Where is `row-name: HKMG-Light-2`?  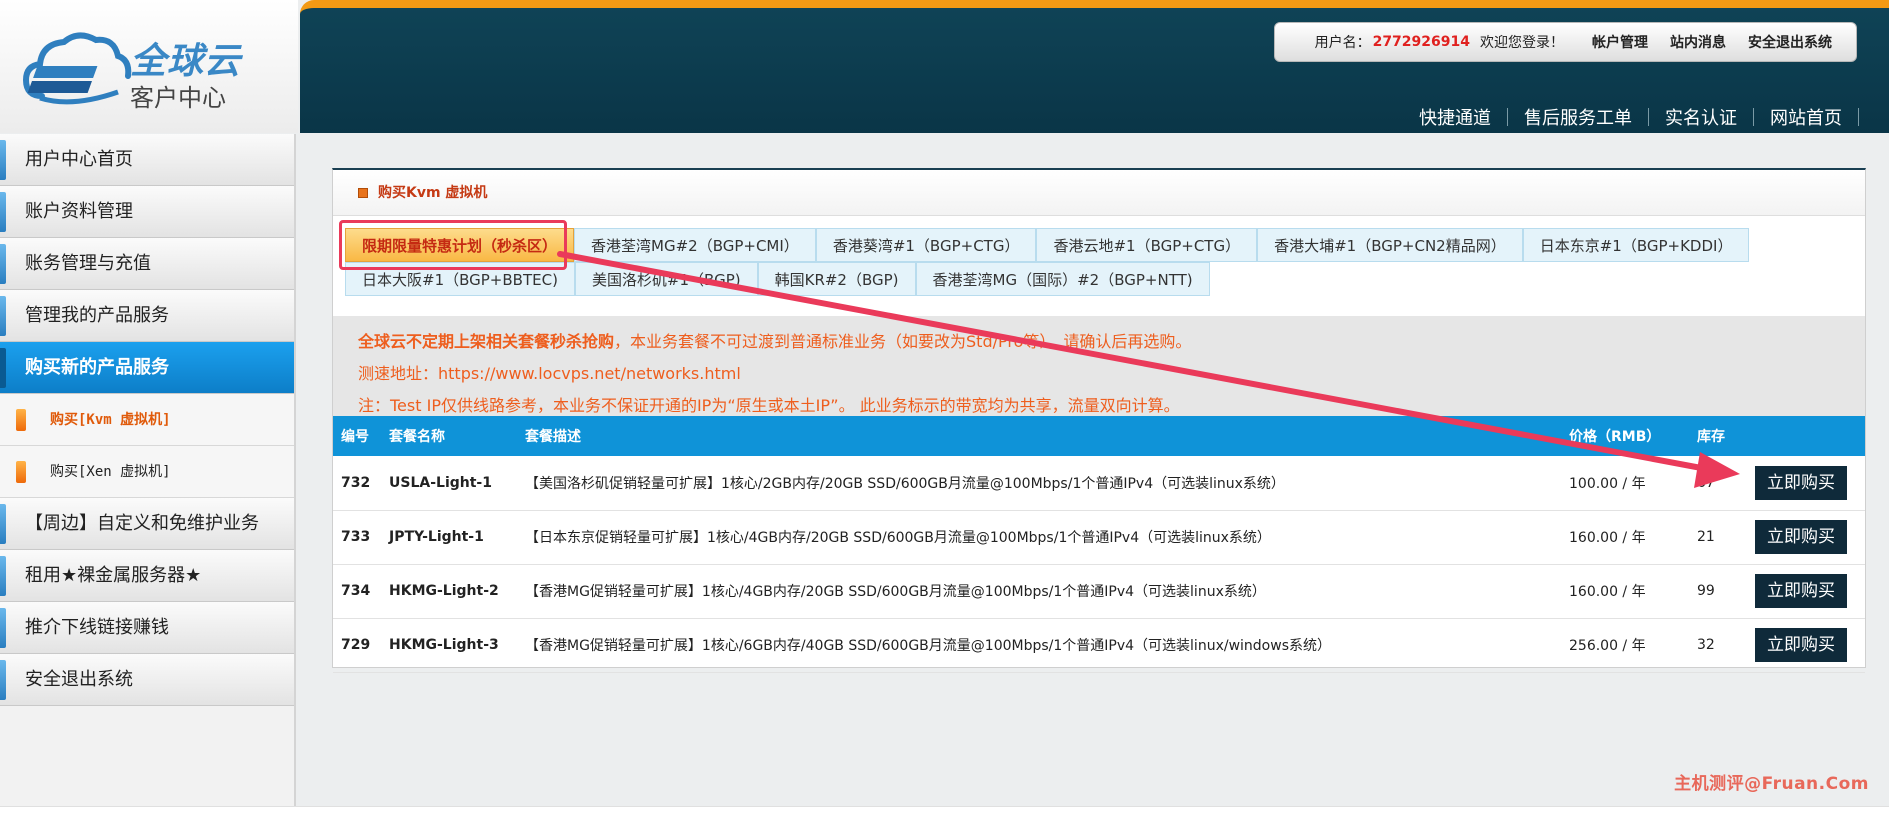 row-name: HKMG-Light-2 is located at coordinates (449, 591).